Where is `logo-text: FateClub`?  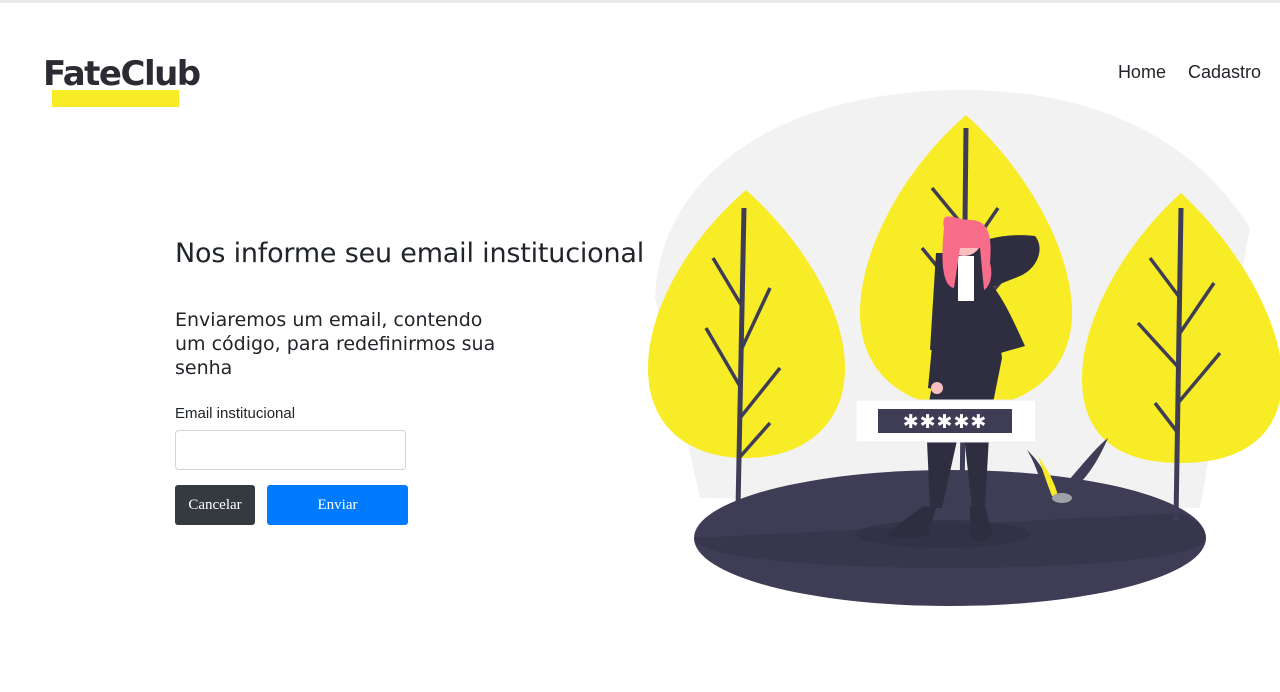 logo-text: FateClub is located at coordinates (122, 74).